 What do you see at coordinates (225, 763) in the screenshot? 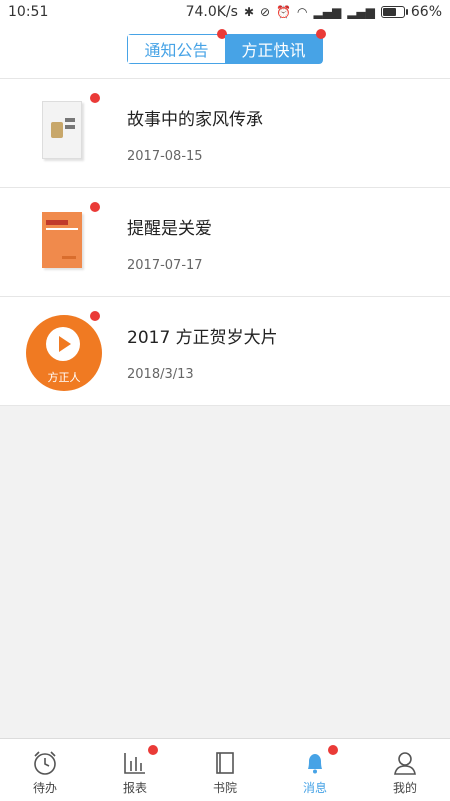
I see `book-icon` at bounding box center [225, 763].